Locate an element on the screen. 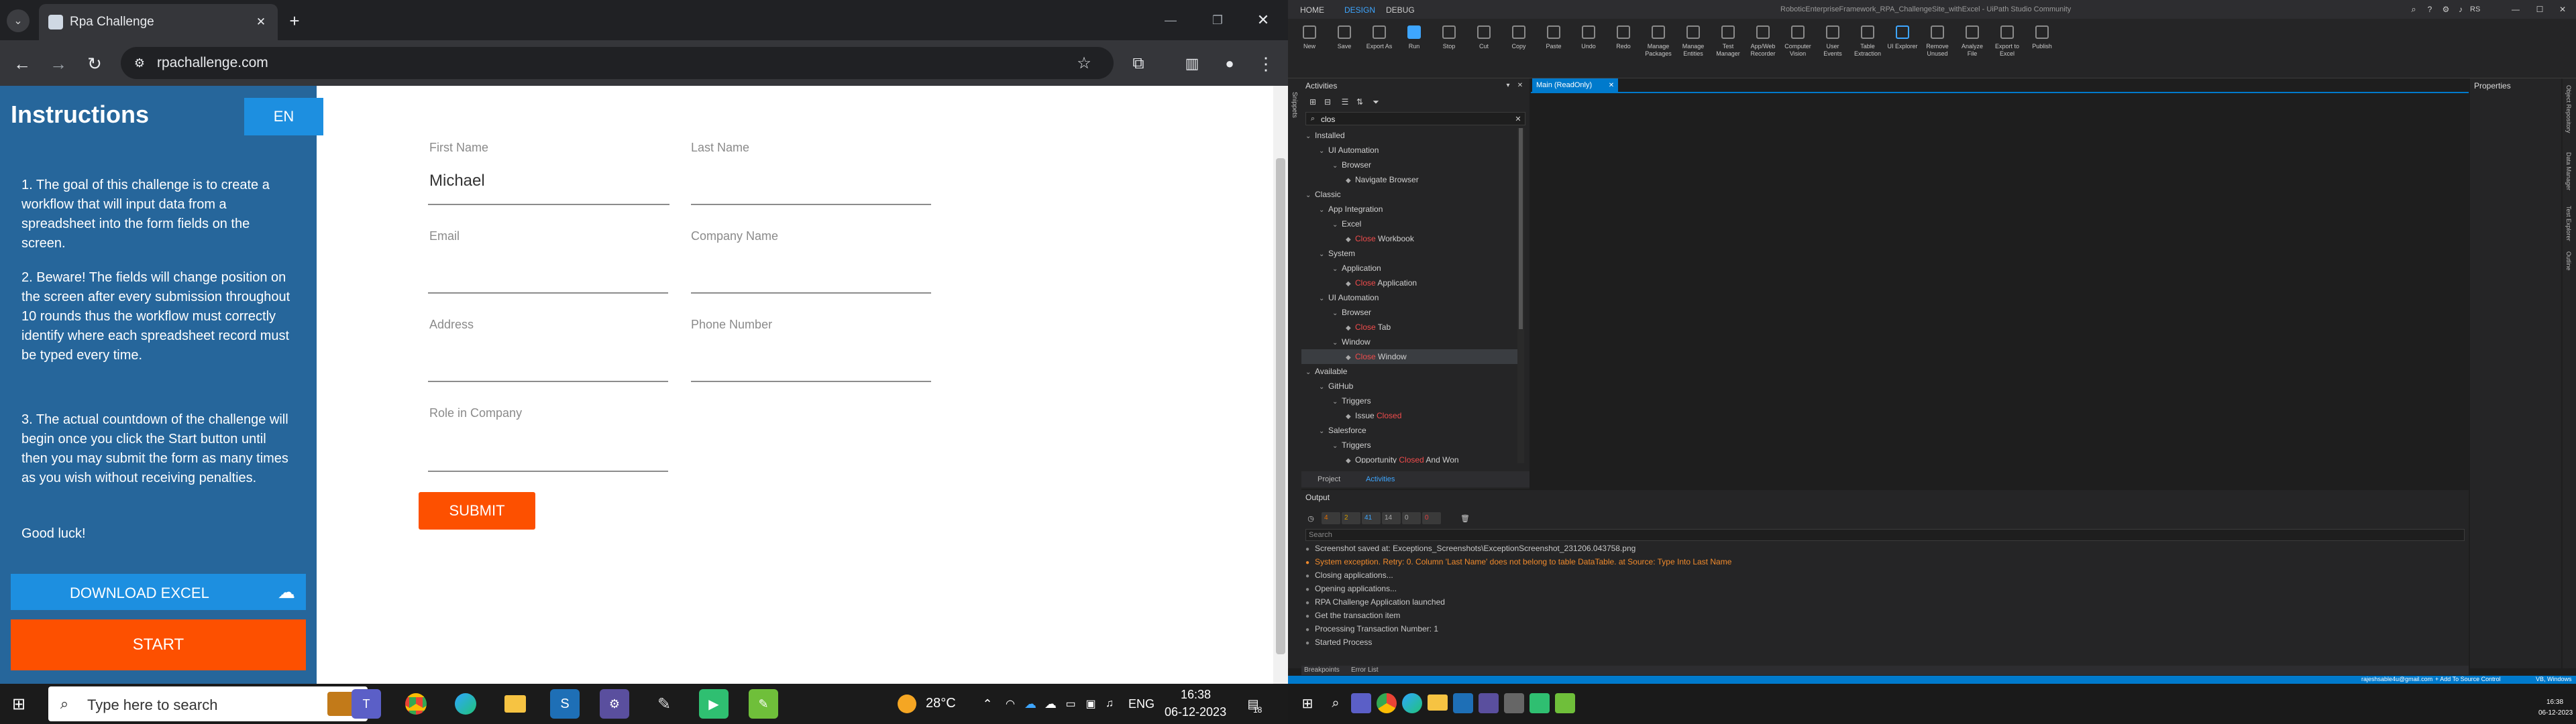  error-list-tab: Error List is located at coordinates (1365, 670).